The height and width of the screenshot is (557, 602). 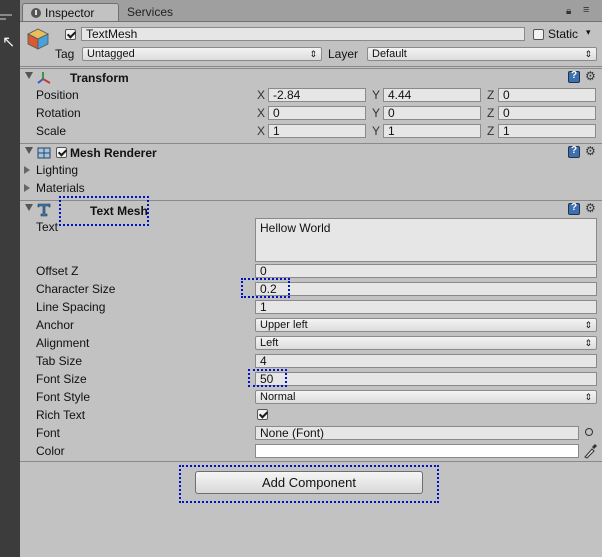 What do you see at coordinates (265, 288) in the screenshot?
I see `highlight-character-size` at bounding box center [265, 288].